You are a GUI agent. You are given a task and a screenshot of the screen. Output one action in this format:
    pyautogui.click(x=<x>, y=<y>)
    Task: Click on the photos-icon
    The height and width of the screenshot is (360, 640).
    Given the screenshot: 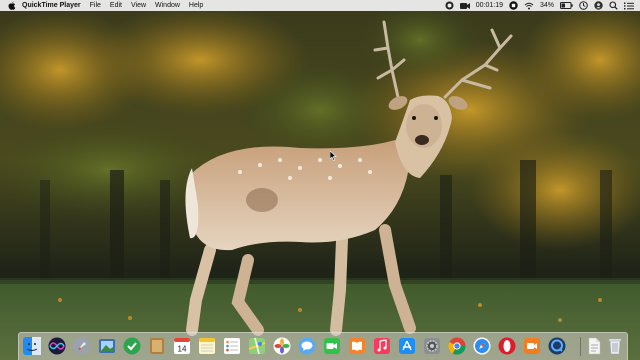 What is the action you would take?
    pyautogui.click(x=282, y=346)
    